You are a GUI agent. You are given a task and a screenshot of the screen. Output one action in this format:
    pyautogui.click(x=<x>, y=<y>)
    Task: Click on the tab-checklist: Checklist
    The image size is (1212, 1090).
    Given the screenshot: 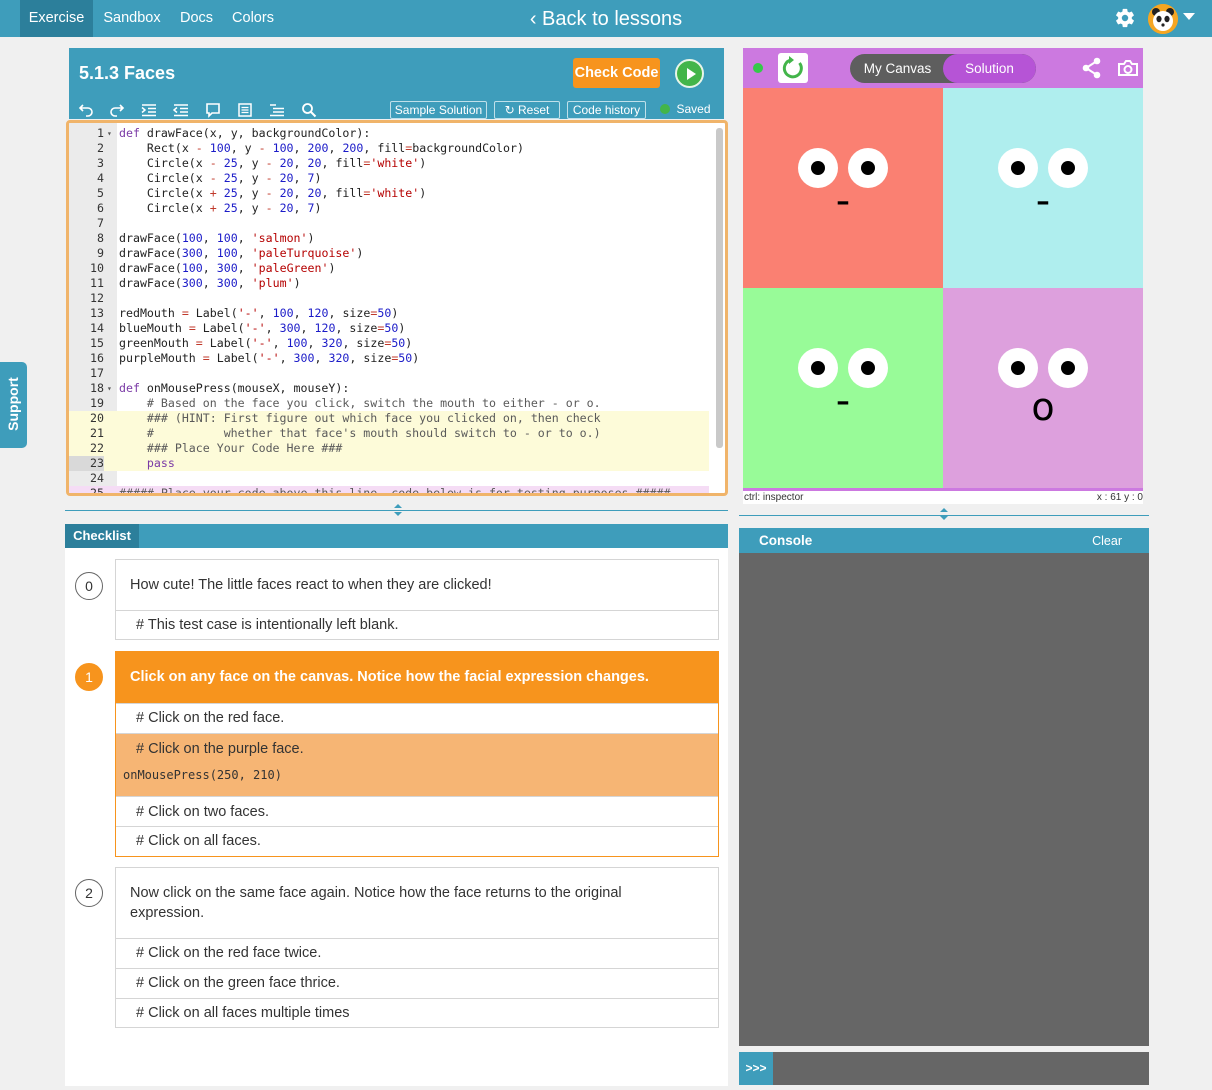 What is the action you would take?
    pyautogui.click(x=102, y=536)
    